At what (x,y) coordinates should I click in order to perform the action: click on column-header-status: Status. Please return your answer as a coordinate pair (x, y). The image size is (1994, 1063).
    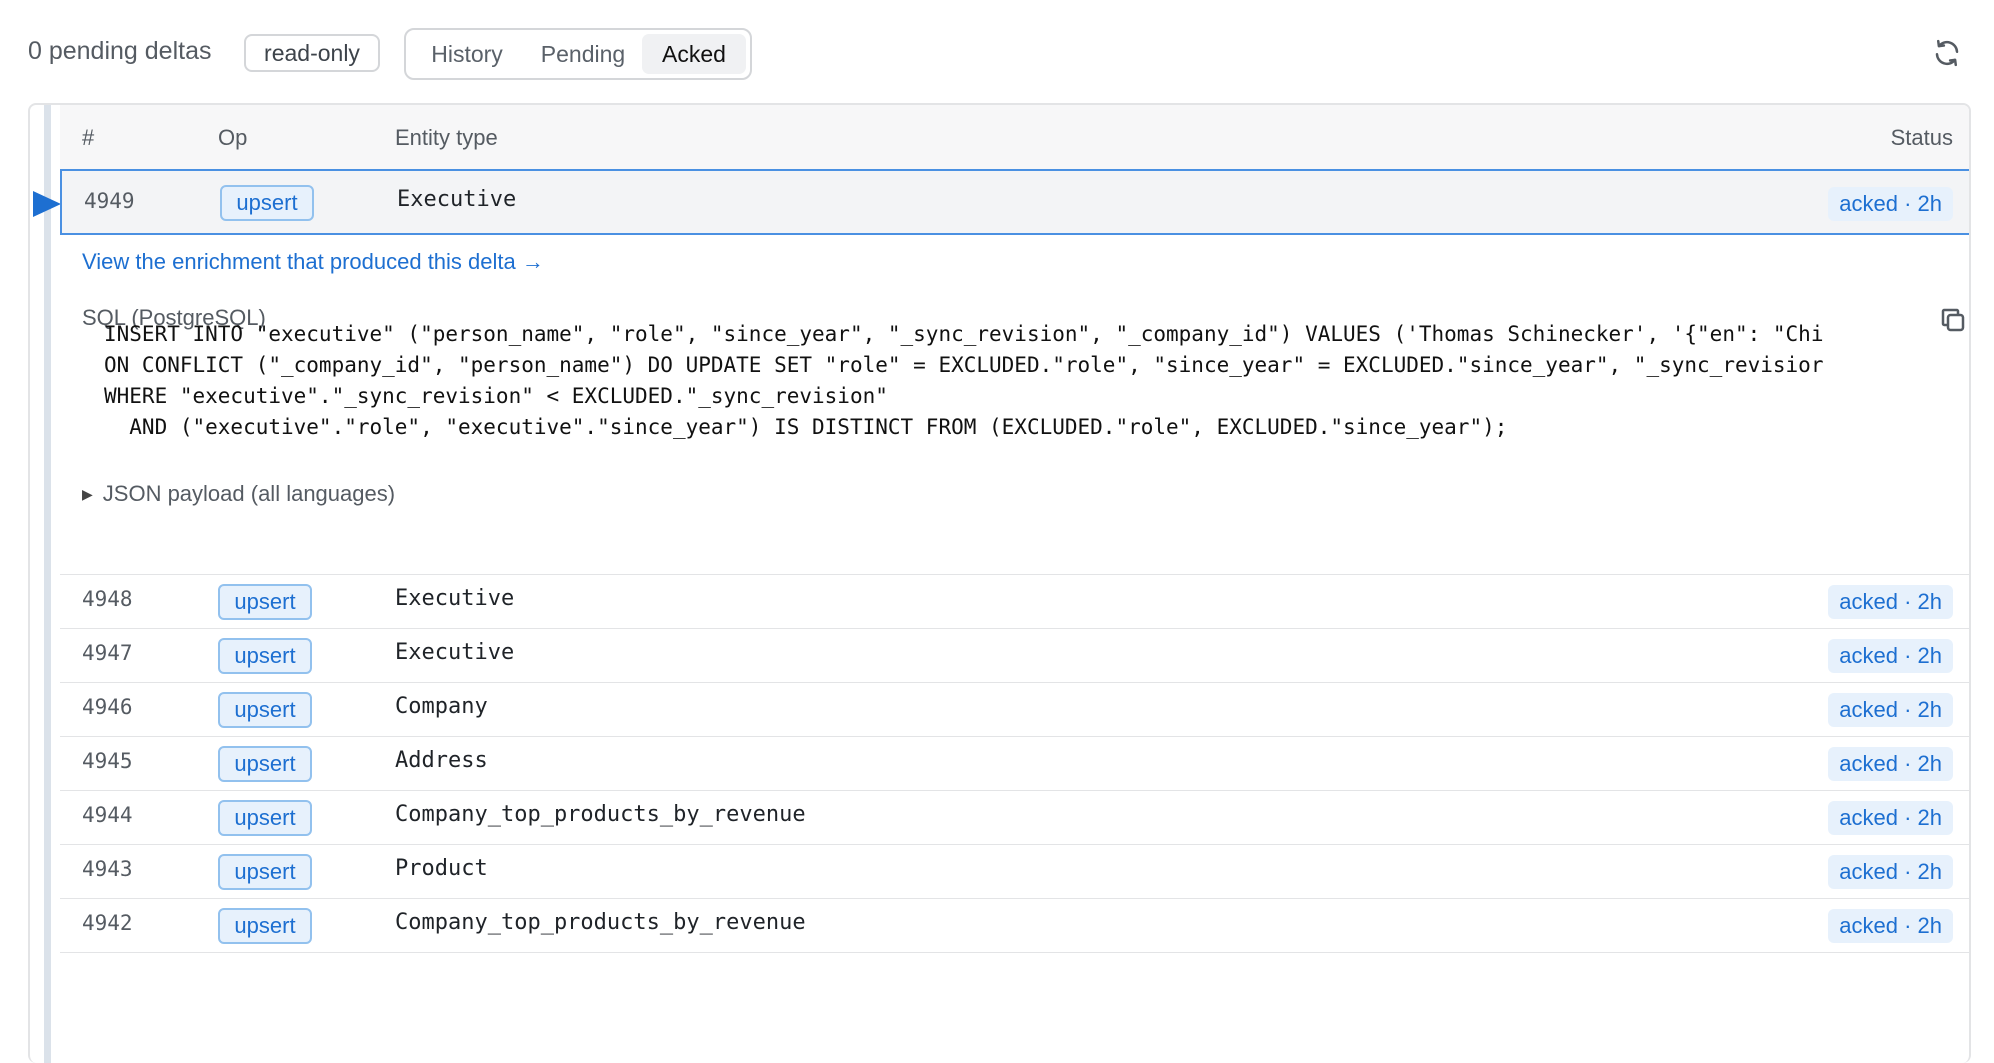
    Looking at the image, I should click on (1921, 137).